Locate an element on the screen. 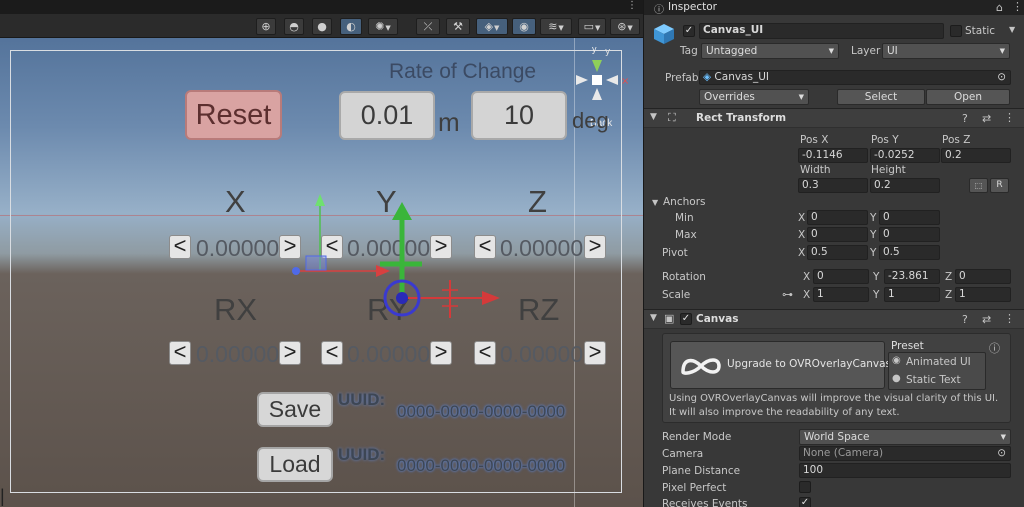  scale-x-field: 1 is located at coordinates (841, 294).